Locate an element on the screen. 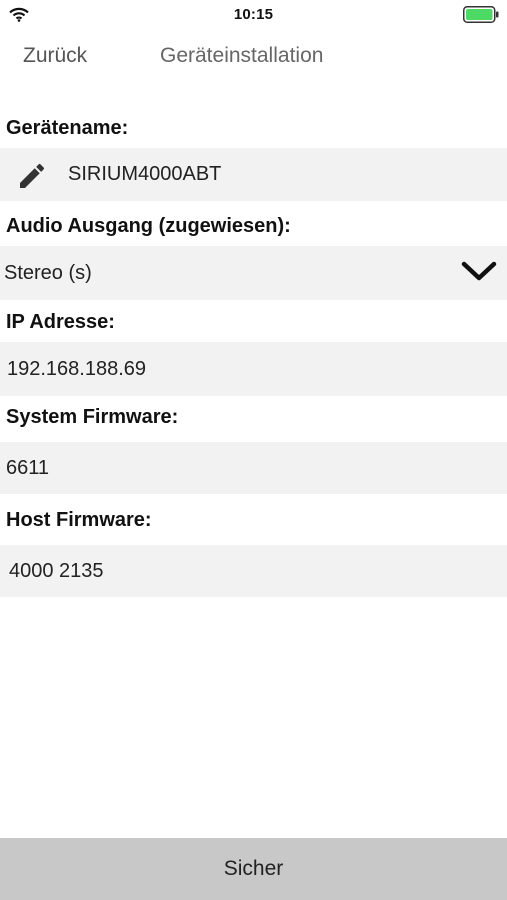 The width and height of the screenshot is (507, 900). ip-address-field: 192.168.188.69 is located at coordinates (253, 369).